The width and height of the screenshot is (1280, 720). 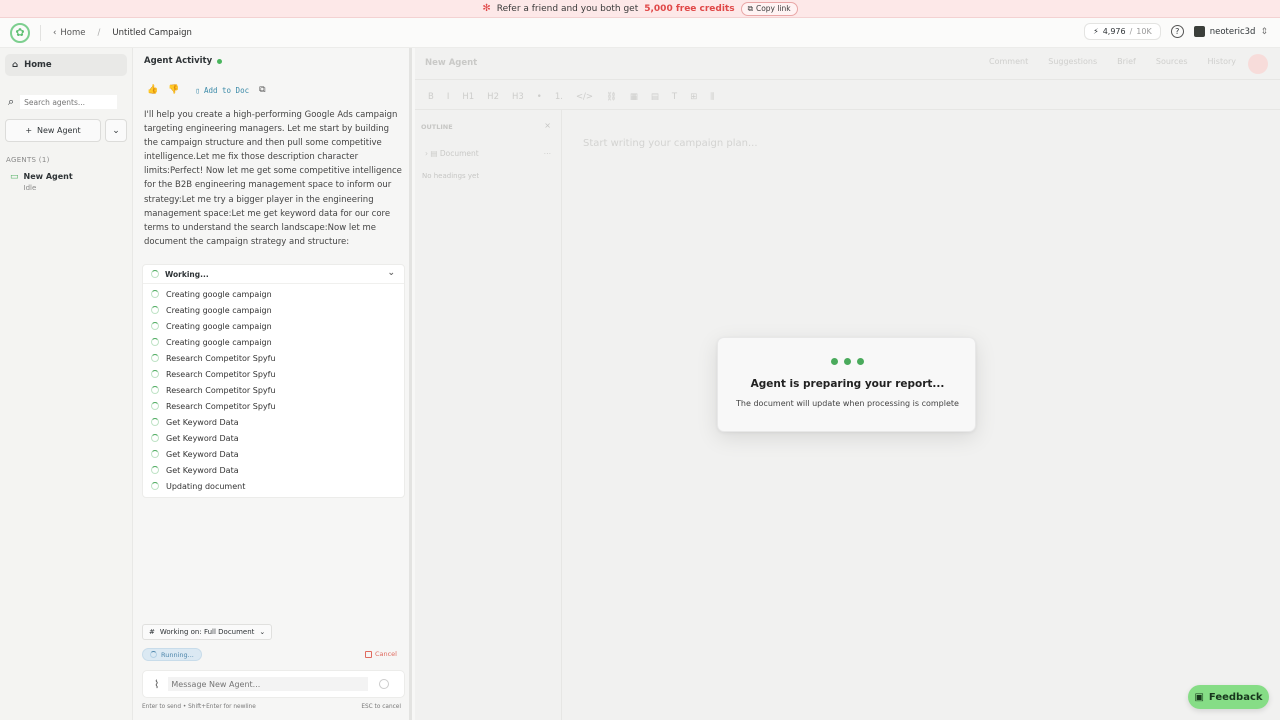 I want to click on toolbar-button: I, so click(x=448, y=97).